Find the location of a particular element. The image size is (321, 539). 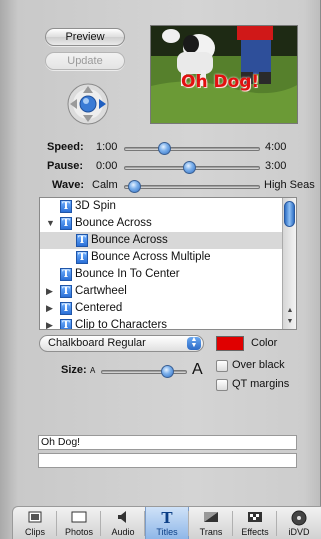

titles-icon: T is located at coordinates (167, 518).